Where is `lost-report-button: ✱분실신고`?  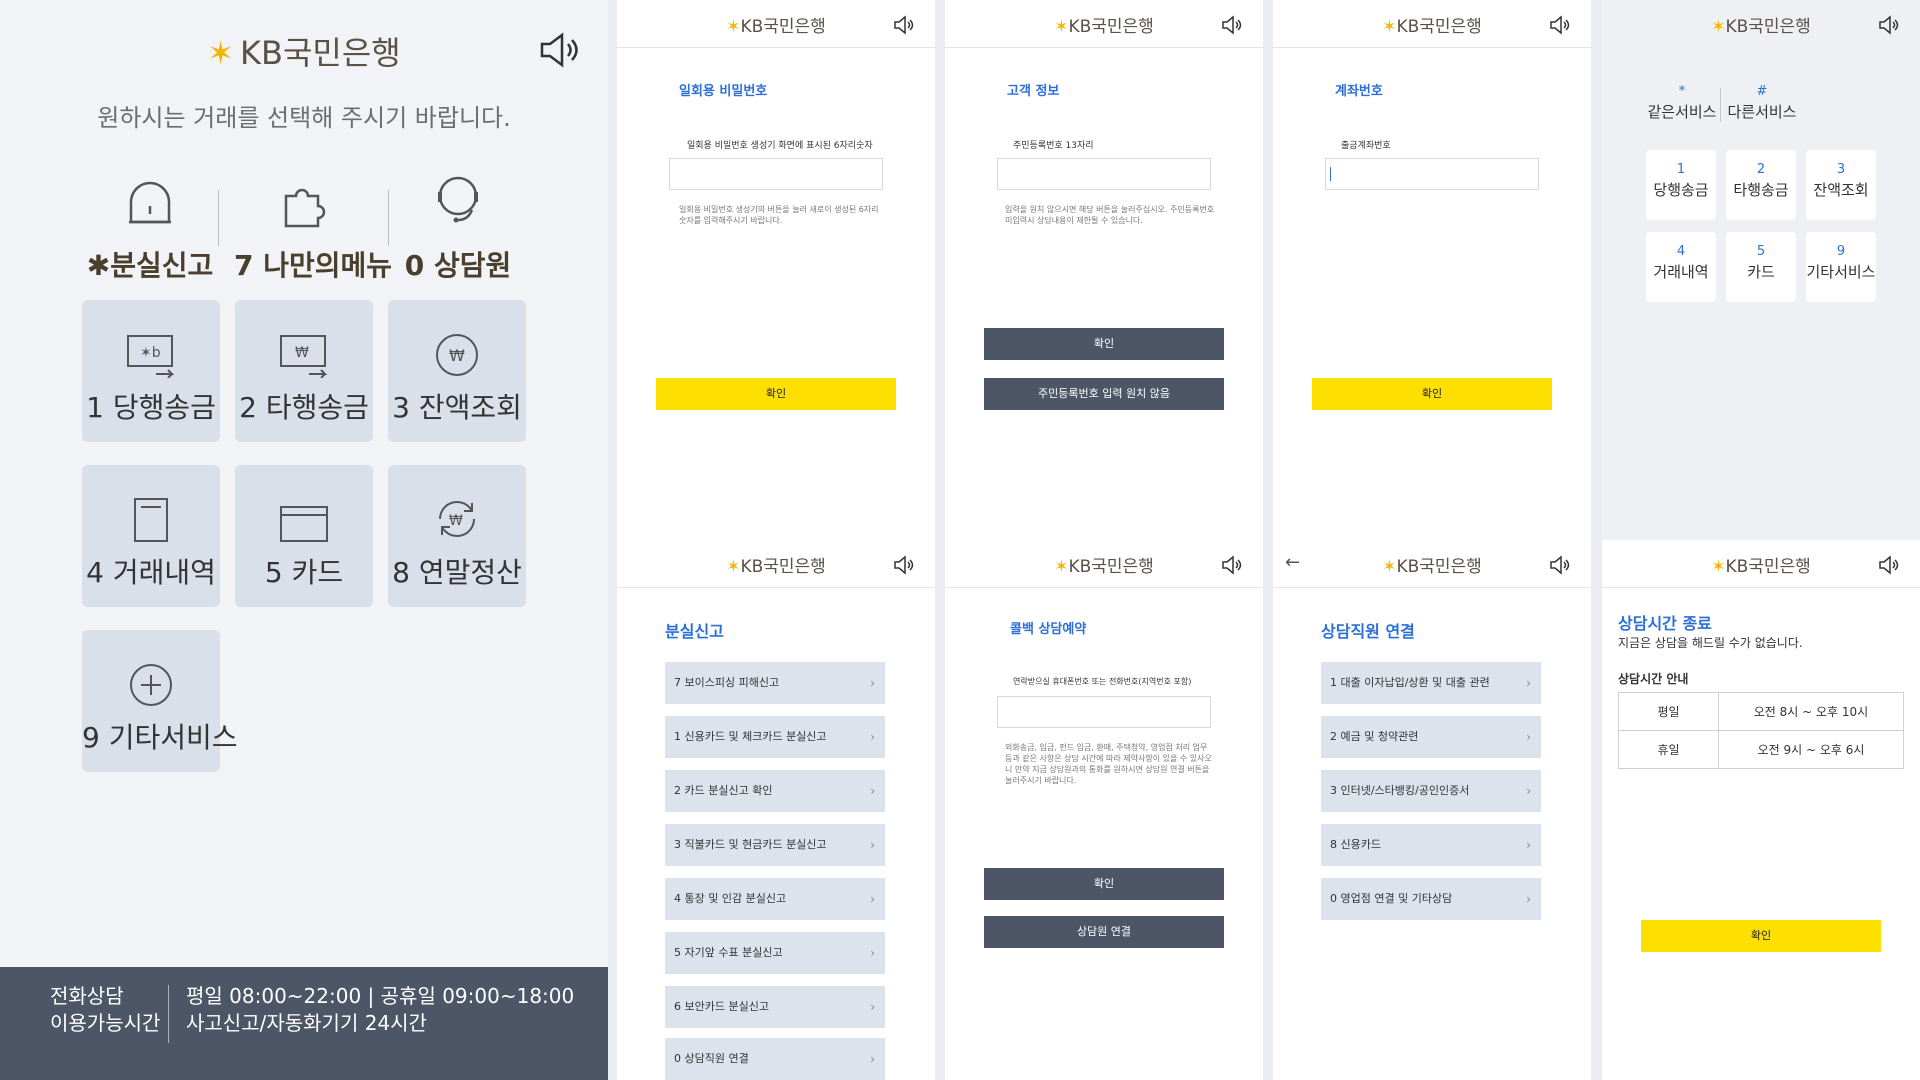
lost-report-button: ✱분실신고 is located at coordinates (150, 226).